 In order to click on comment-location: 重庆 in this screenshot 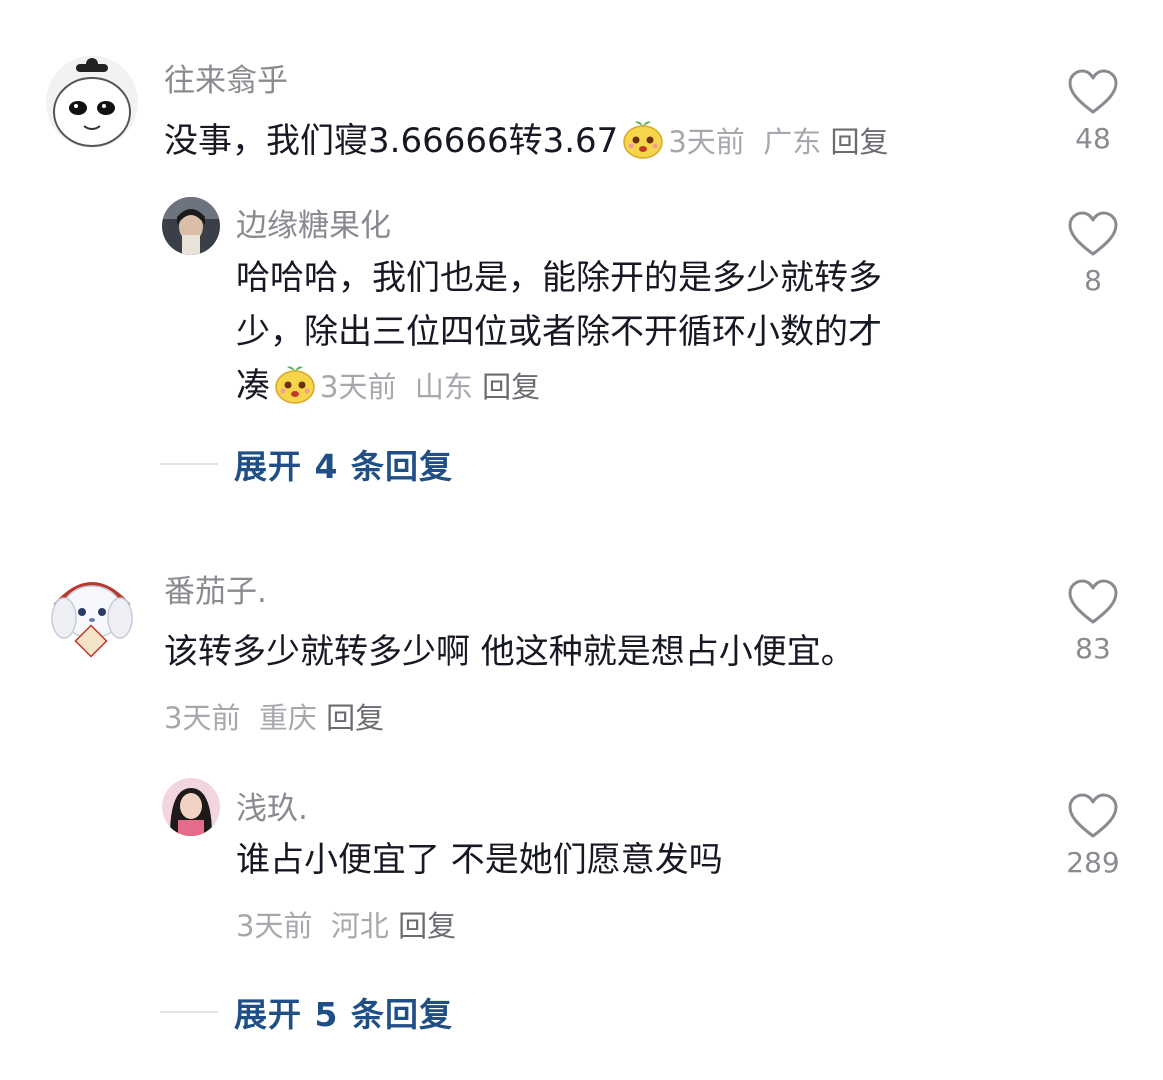, I will do `click(287, 718)`.